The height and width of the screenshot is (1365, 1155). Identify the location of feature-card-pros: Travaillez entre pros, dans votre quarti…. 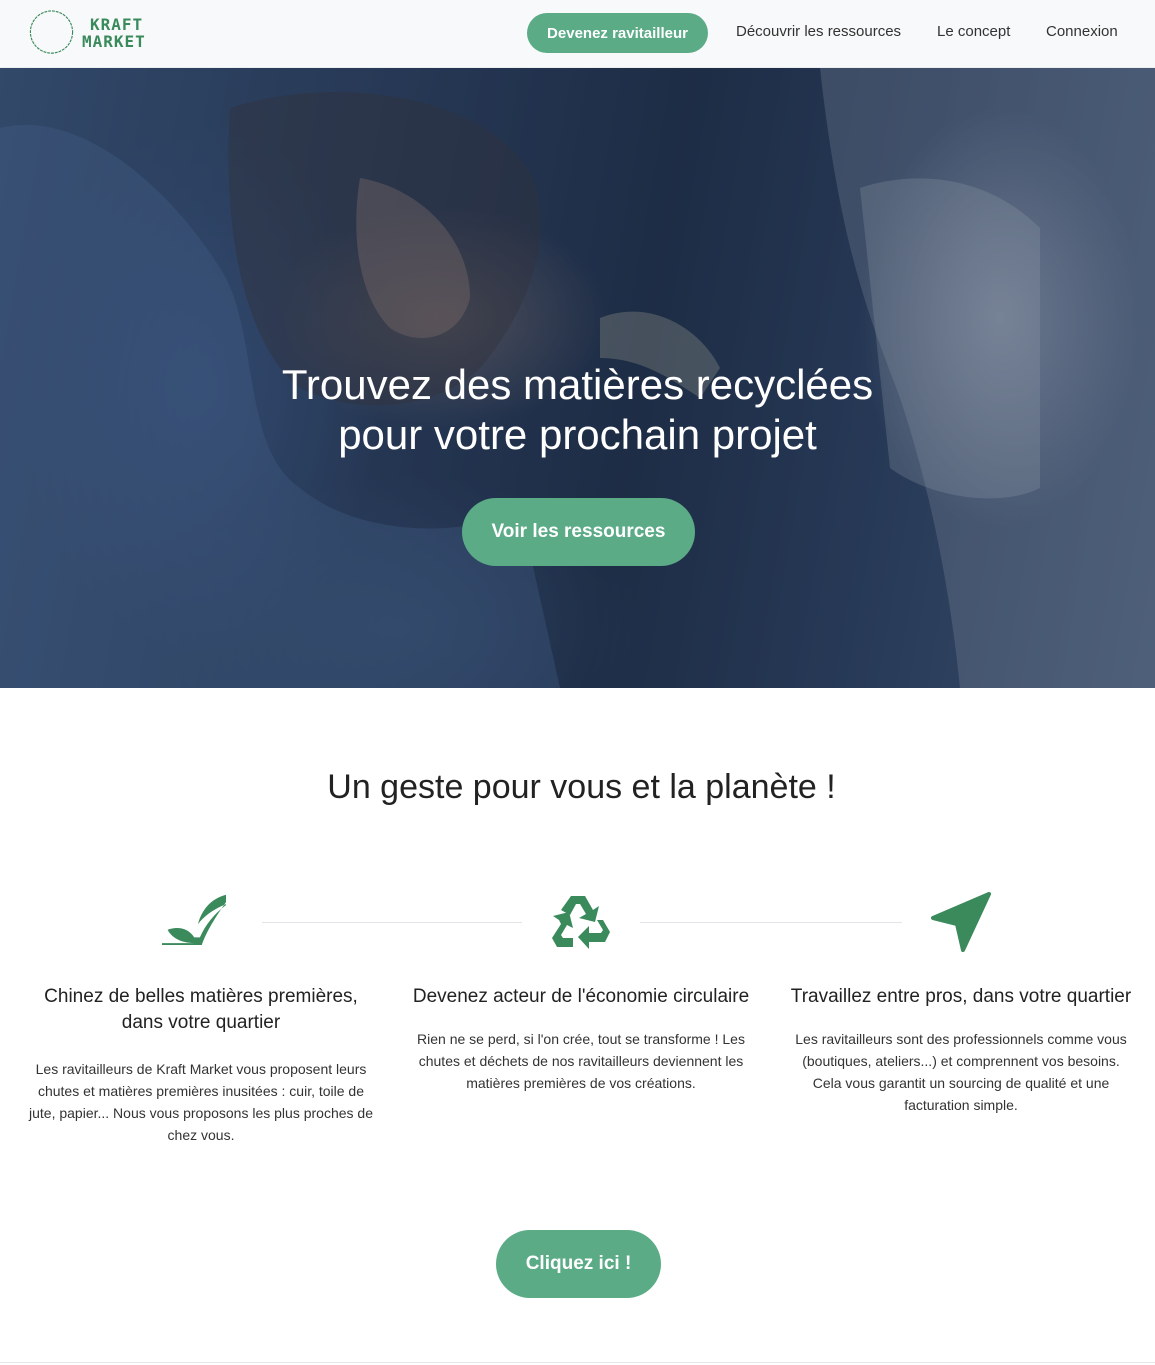
(961, 1050).